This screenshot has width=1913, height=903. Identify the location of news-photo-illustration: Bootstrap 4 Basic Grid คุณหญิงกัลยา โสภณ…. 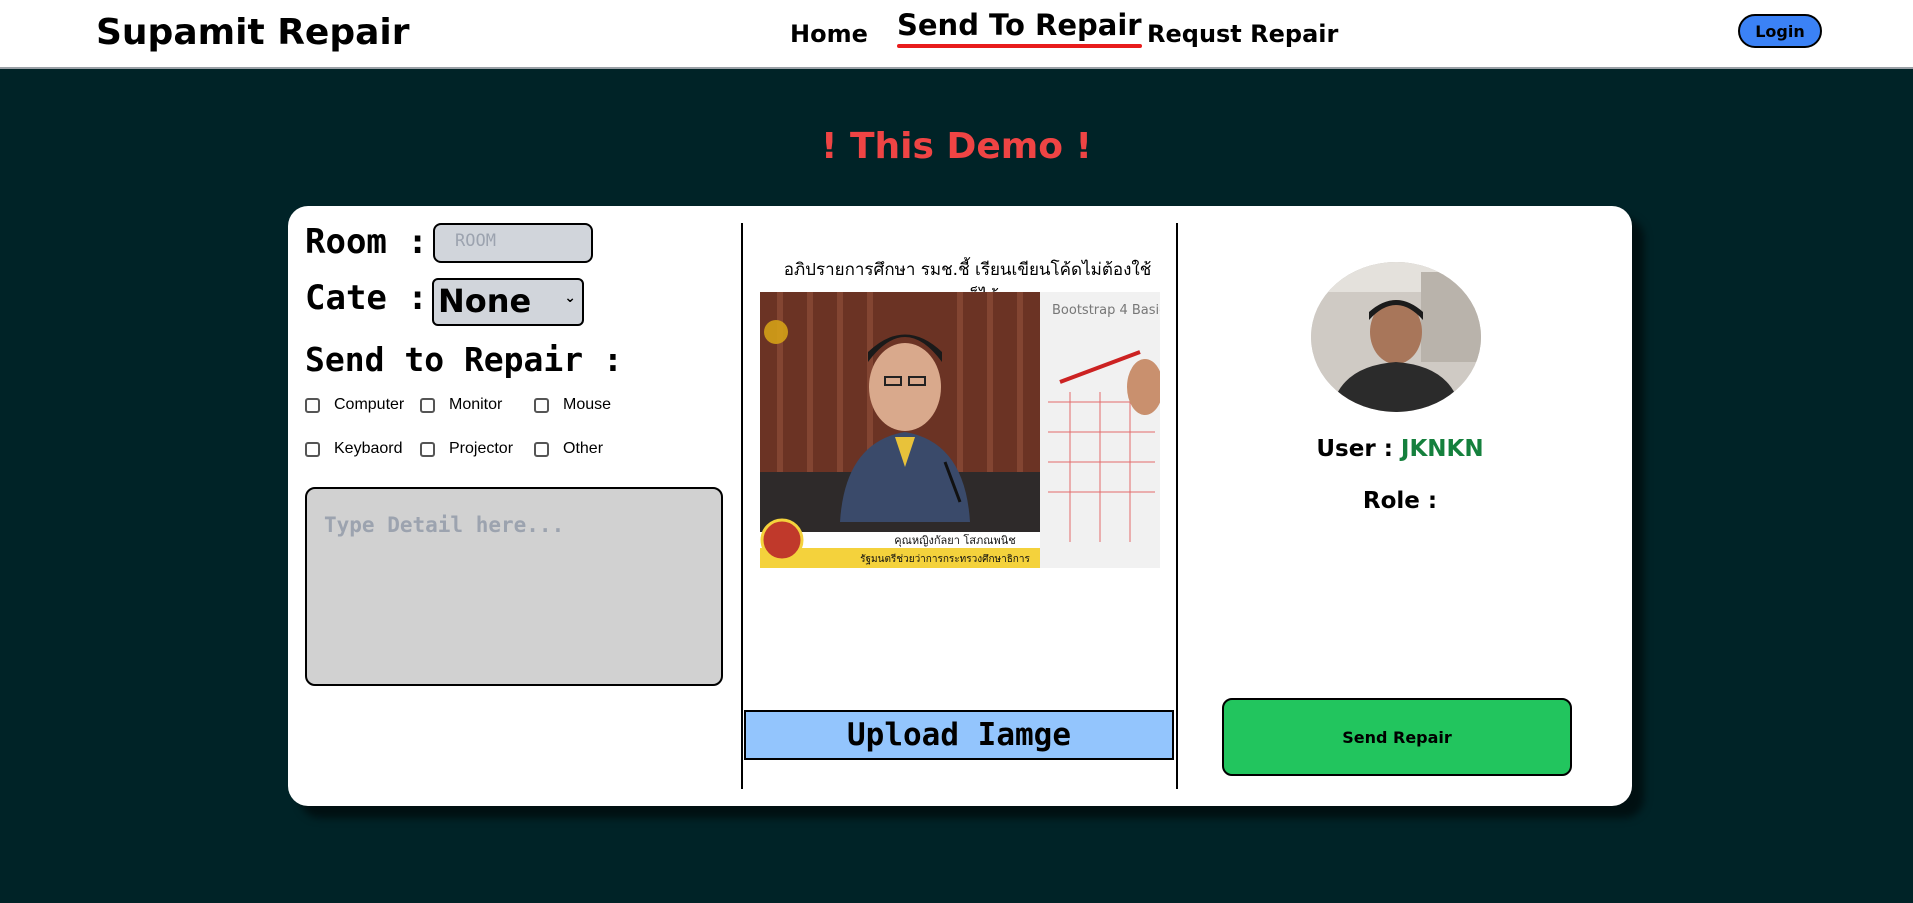
(960, 430).